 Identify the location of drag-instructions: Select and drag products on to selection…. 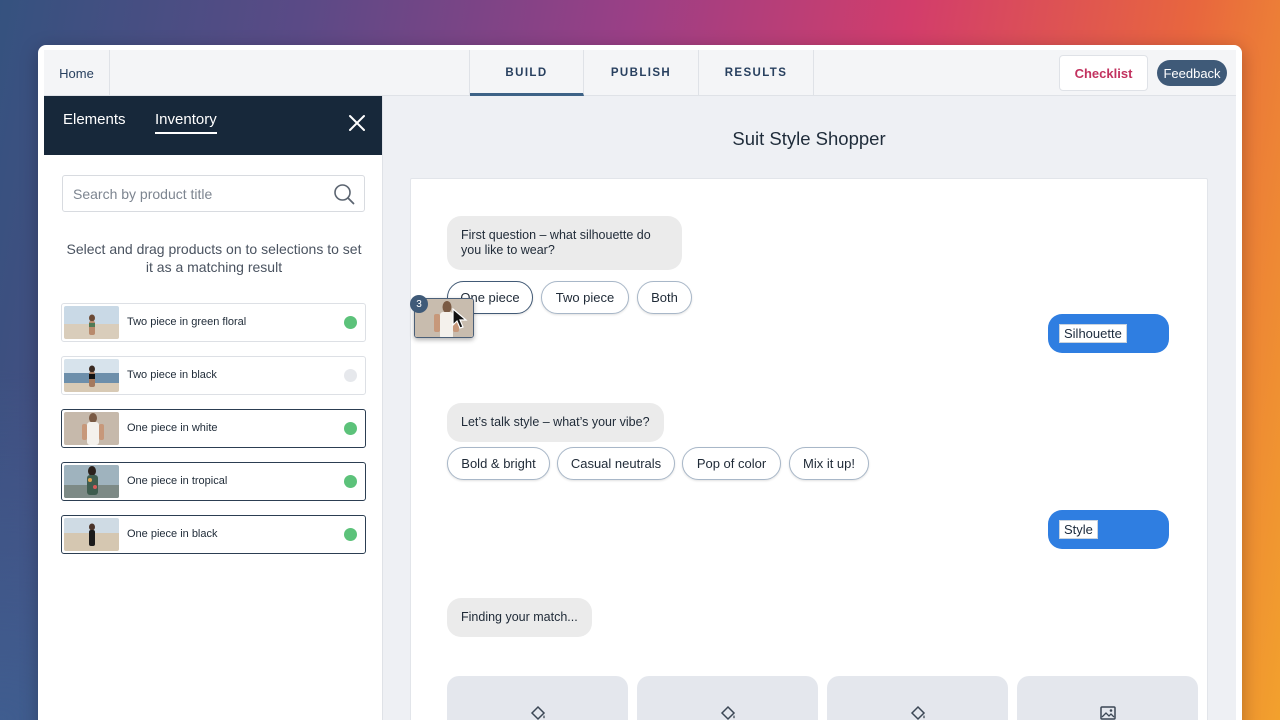
(214, 258).